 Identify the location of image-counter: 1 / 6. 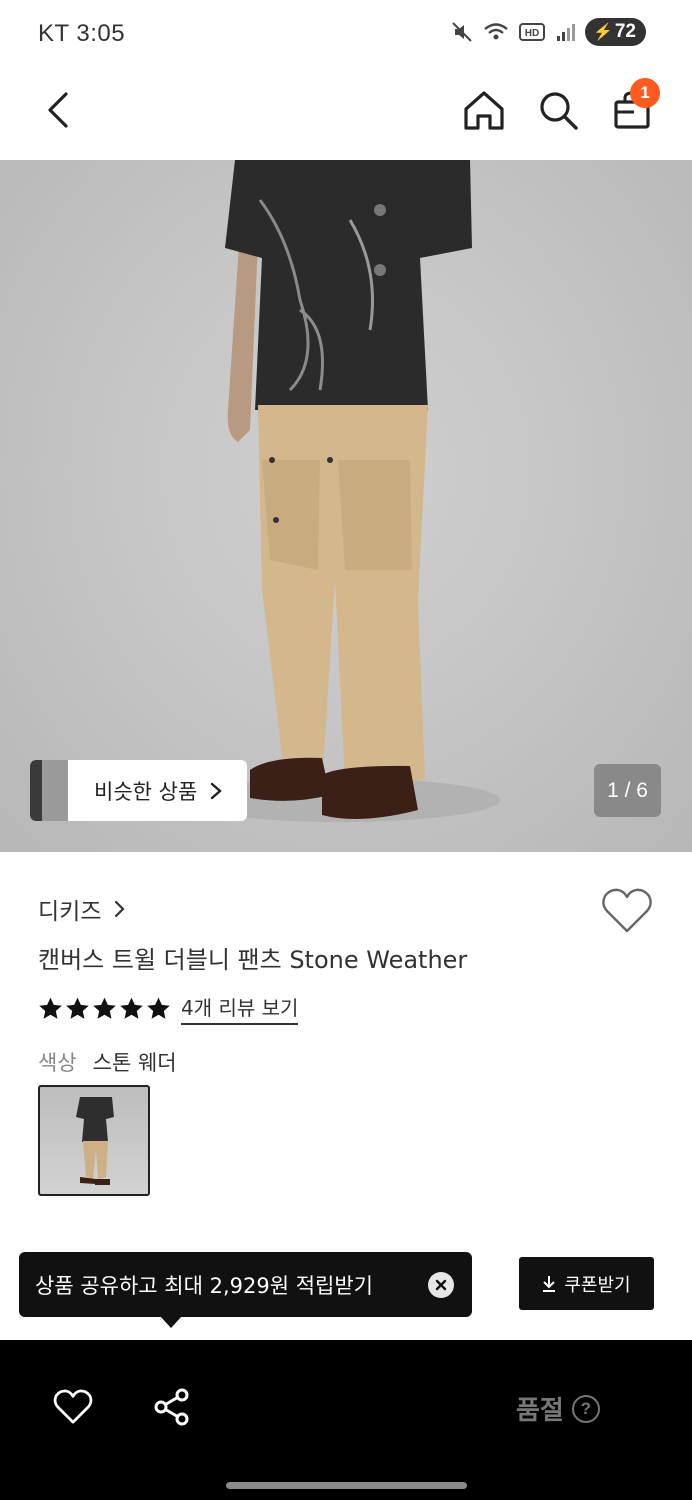
(627, 790).